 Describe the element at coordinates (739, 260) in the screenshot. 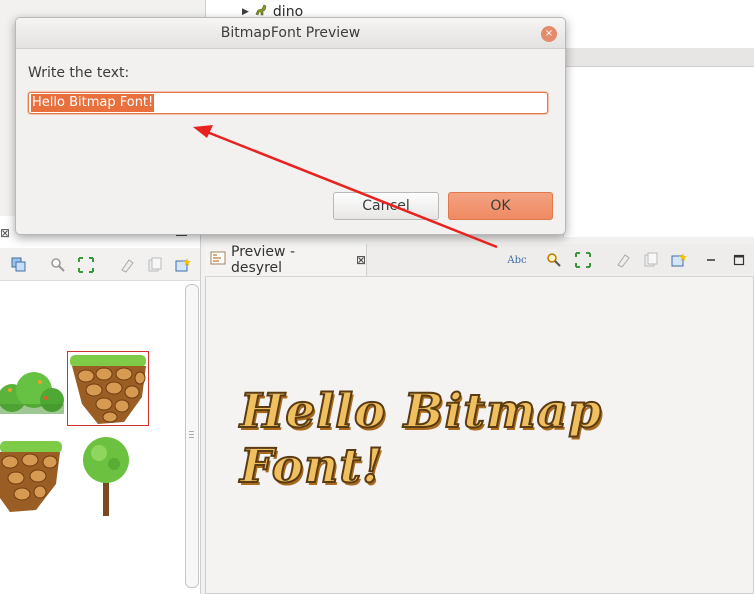

I see `maximize-icon` at that location.